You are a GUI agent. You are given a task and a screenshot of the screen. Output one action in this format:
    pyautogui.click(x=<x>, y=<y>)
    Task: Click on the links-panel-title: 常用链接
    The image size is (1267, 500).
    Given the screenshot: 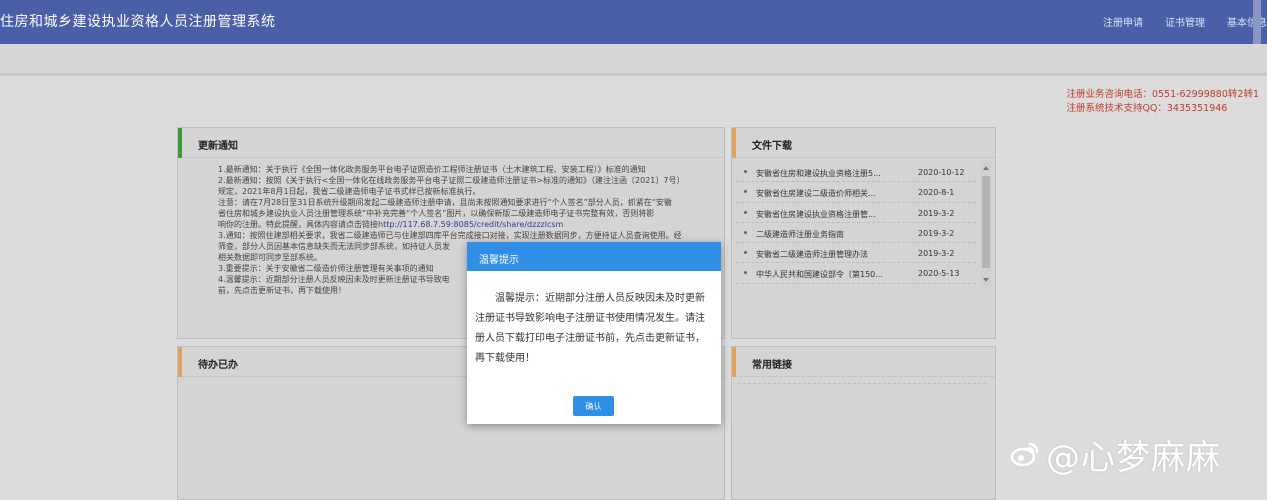 What is the action you would take?
    pyautogui.click(x=772, y=365)
    